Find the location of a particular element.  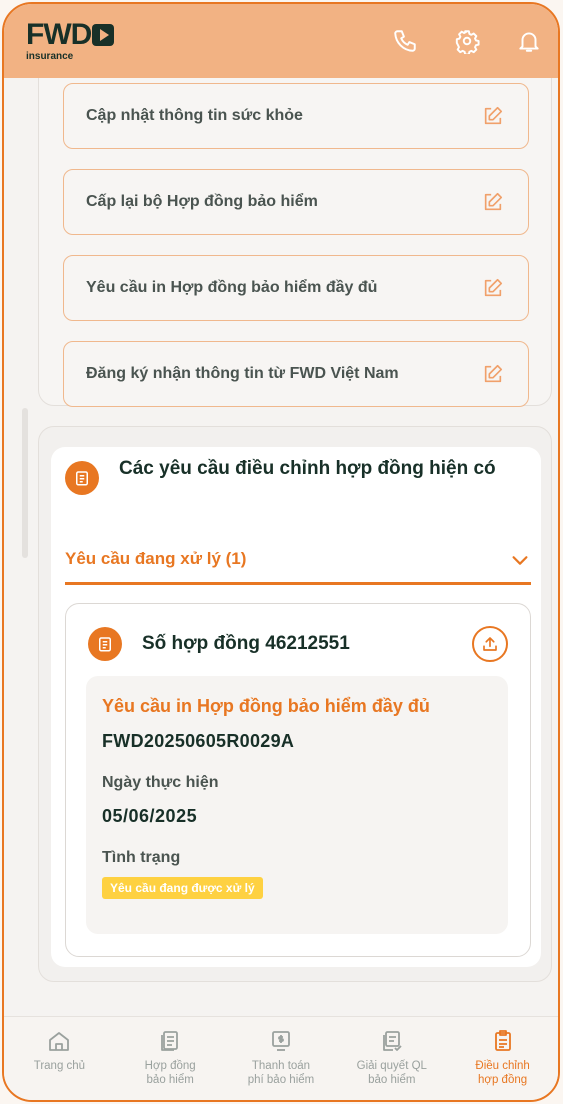

request-title: Yêu cầu in Hợp đồng bảo hiểm đầy đủ is located at coordinates (266, 706).